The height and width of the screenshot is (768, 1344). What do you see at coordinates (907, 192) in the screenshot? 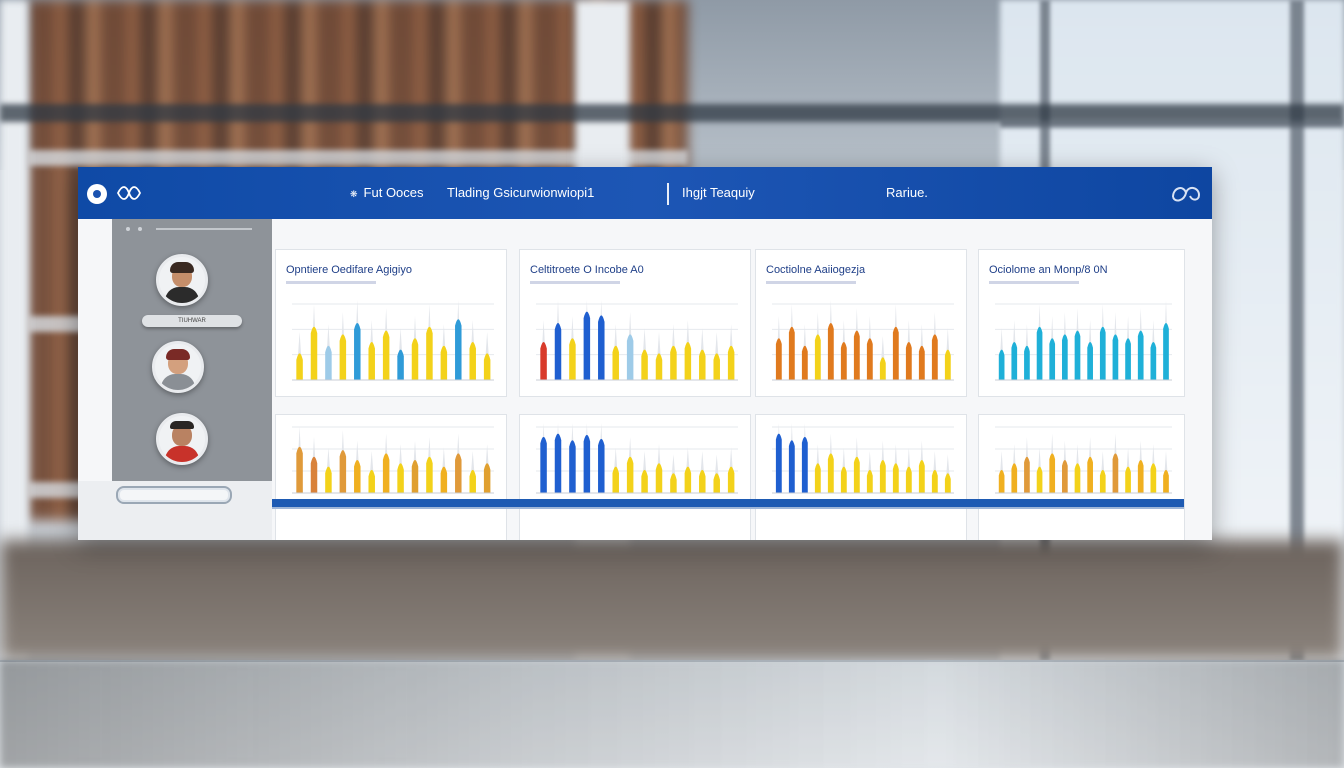
I see `nav-item-4: Rariue.` at bounding box center [907, 192].